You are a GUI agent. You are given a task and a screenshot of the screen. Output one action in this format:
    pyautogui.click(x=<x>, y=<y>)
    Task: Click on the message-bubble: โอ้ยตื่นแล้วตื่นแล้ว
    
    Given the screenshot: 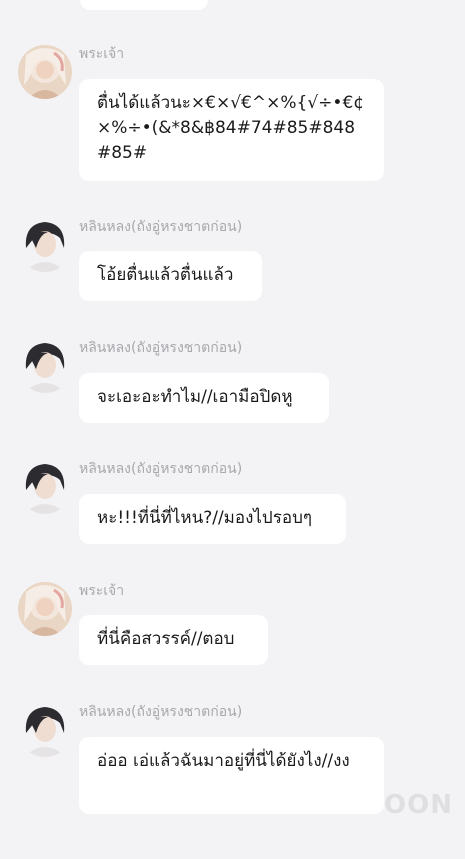 What is the action you would take?
    pyautogui.click(x=170, y=276)
    